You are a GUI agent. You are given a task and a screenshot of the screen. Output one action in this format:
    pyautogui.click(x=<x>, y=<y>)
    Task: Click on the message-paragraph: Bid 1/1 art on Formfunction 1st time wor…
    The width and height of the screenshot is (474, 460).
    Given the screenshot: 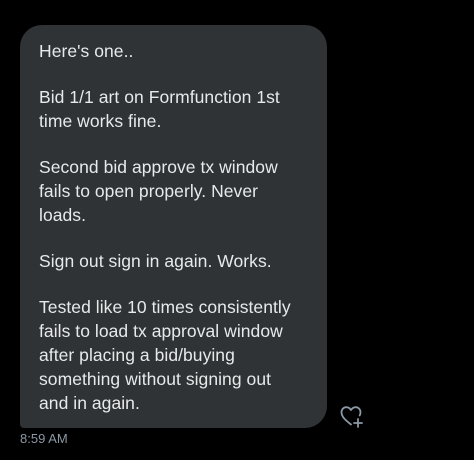 What is the action you would take?
    pyautogui.click(x=159, y=109)
    